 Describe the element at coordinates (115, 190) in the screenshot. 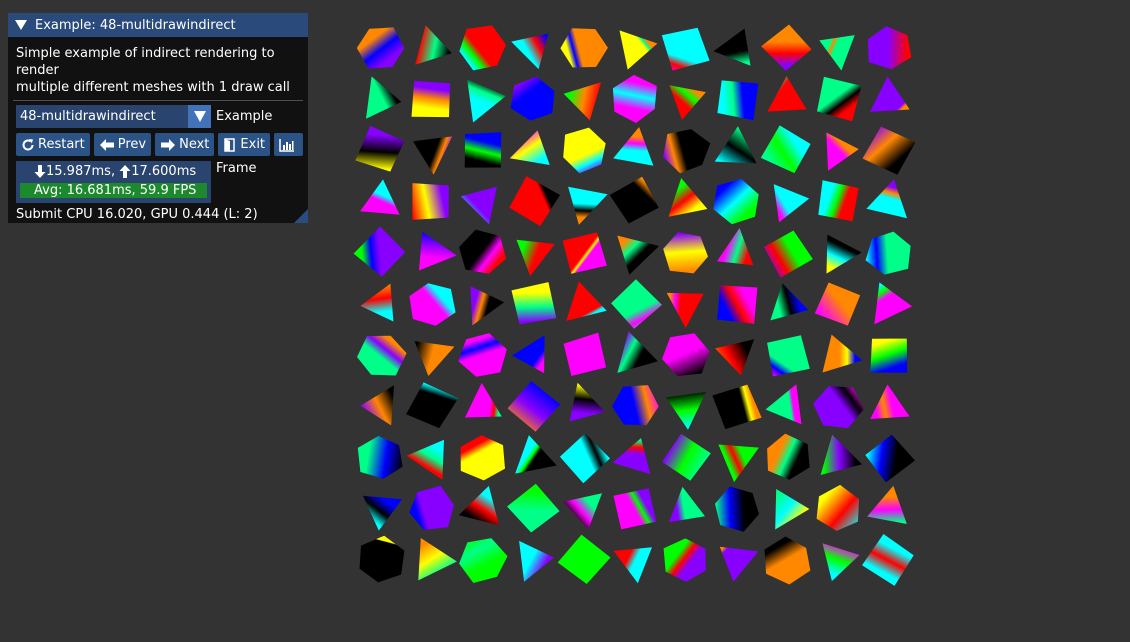

I see `frame-average: Avg: 16.681ms, 59.9 FPS` at that location.